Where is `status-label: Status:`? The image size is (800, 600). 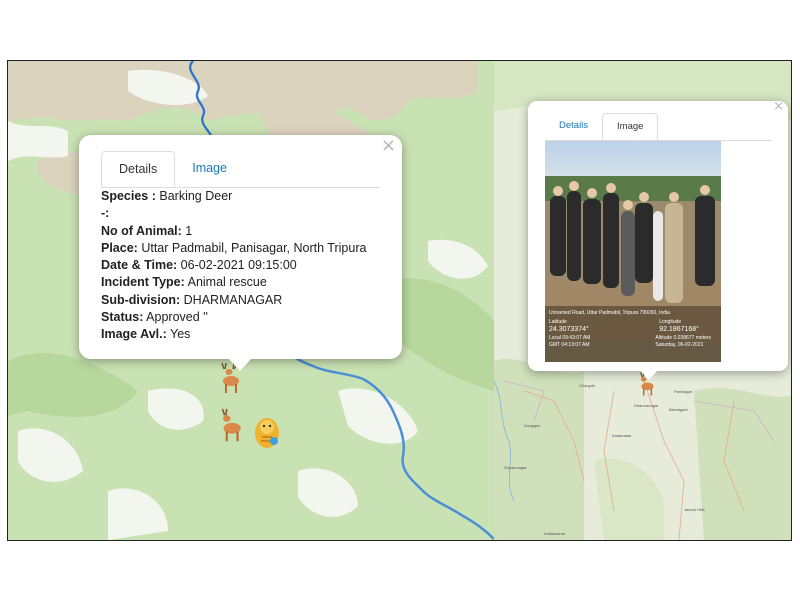 status-label: Status: is located at coordinates (122, 317).